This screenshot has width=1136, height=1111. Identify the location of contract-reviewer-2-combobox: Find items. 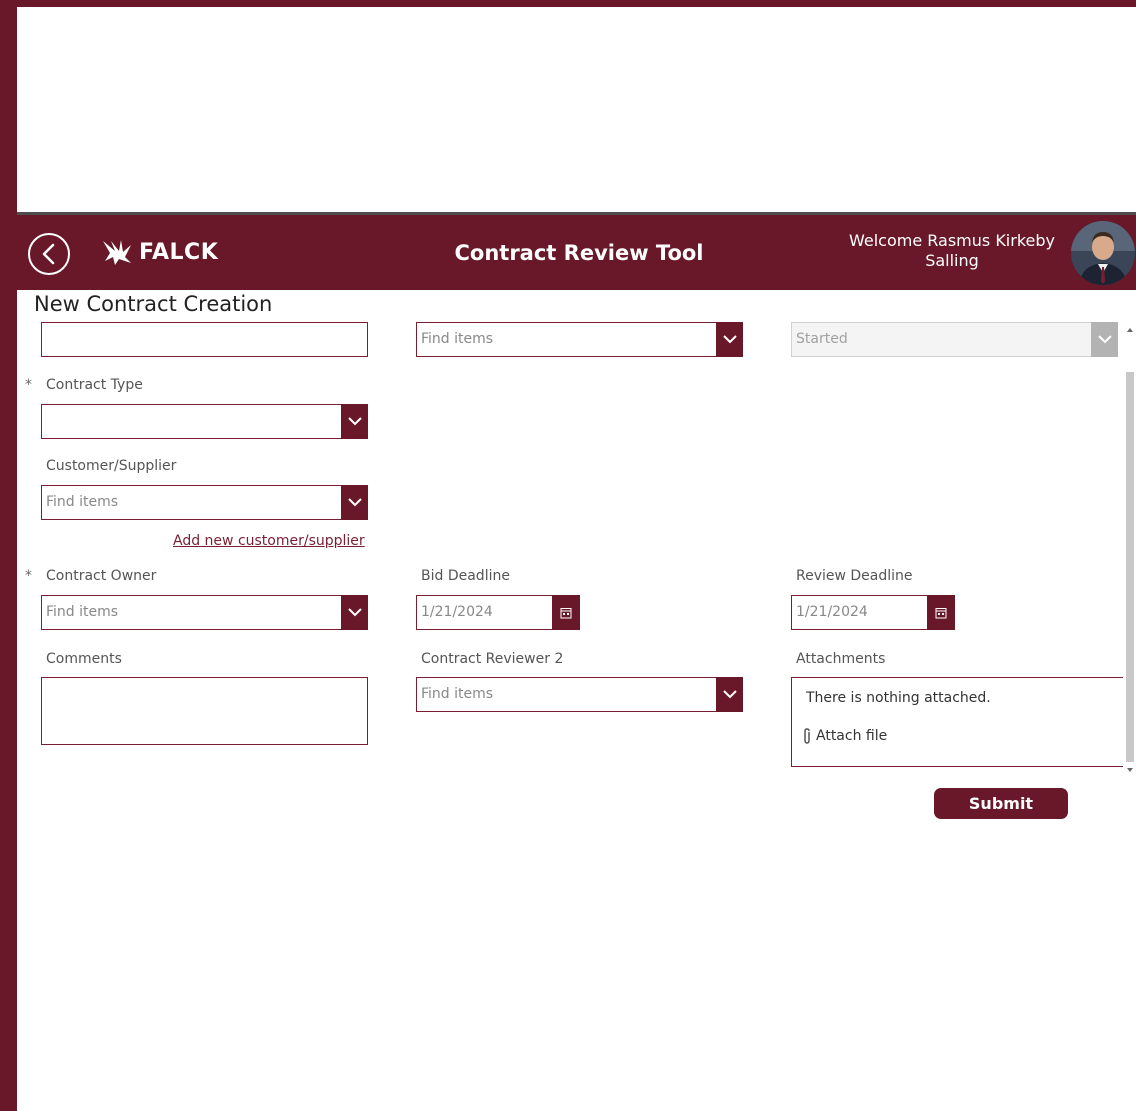
(579, 694).